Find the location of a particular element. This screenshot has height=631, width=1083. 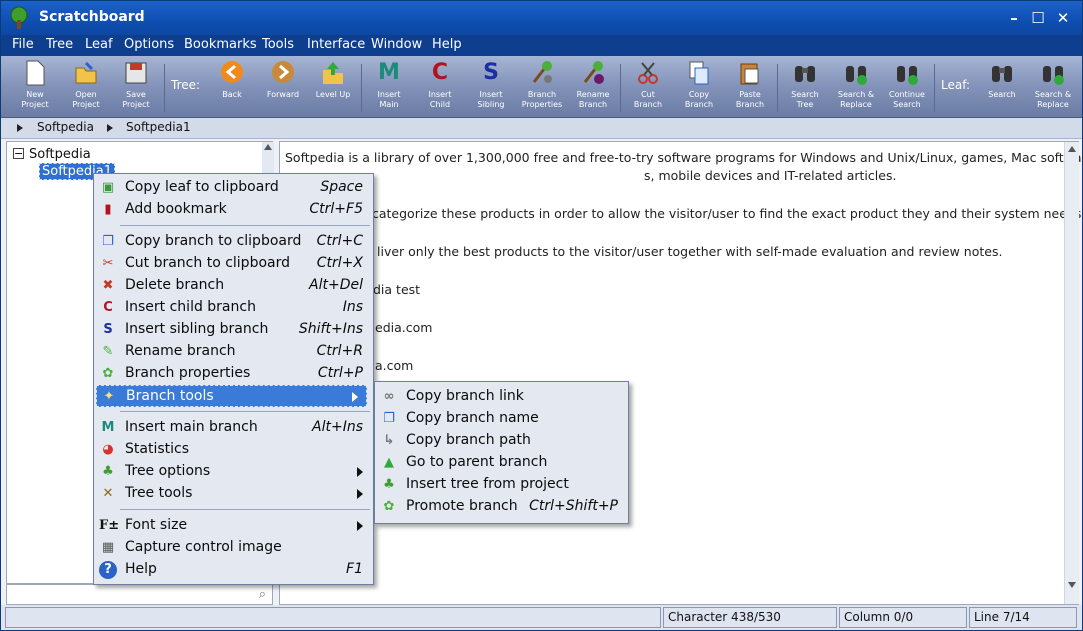

close-button: ✕ is located at coordinates (1063, 18).